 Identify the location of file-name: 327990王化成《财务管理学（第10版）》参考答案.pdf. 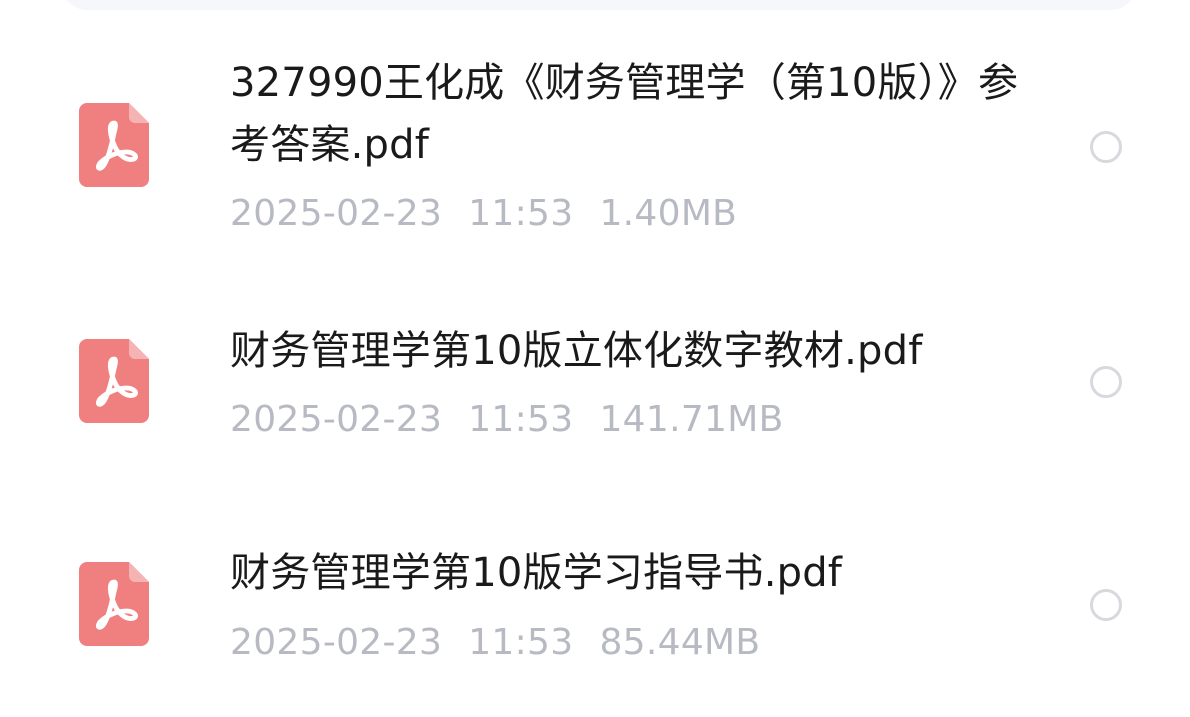
(624, 114).